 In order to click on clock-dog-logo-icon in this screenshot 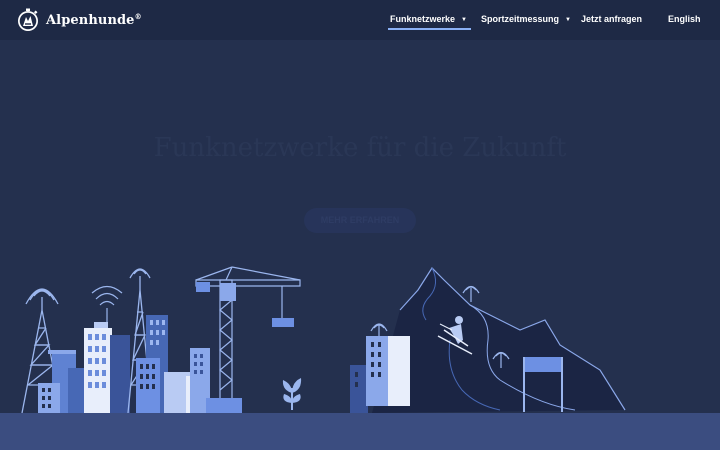, I will do `click(28, 19)`.